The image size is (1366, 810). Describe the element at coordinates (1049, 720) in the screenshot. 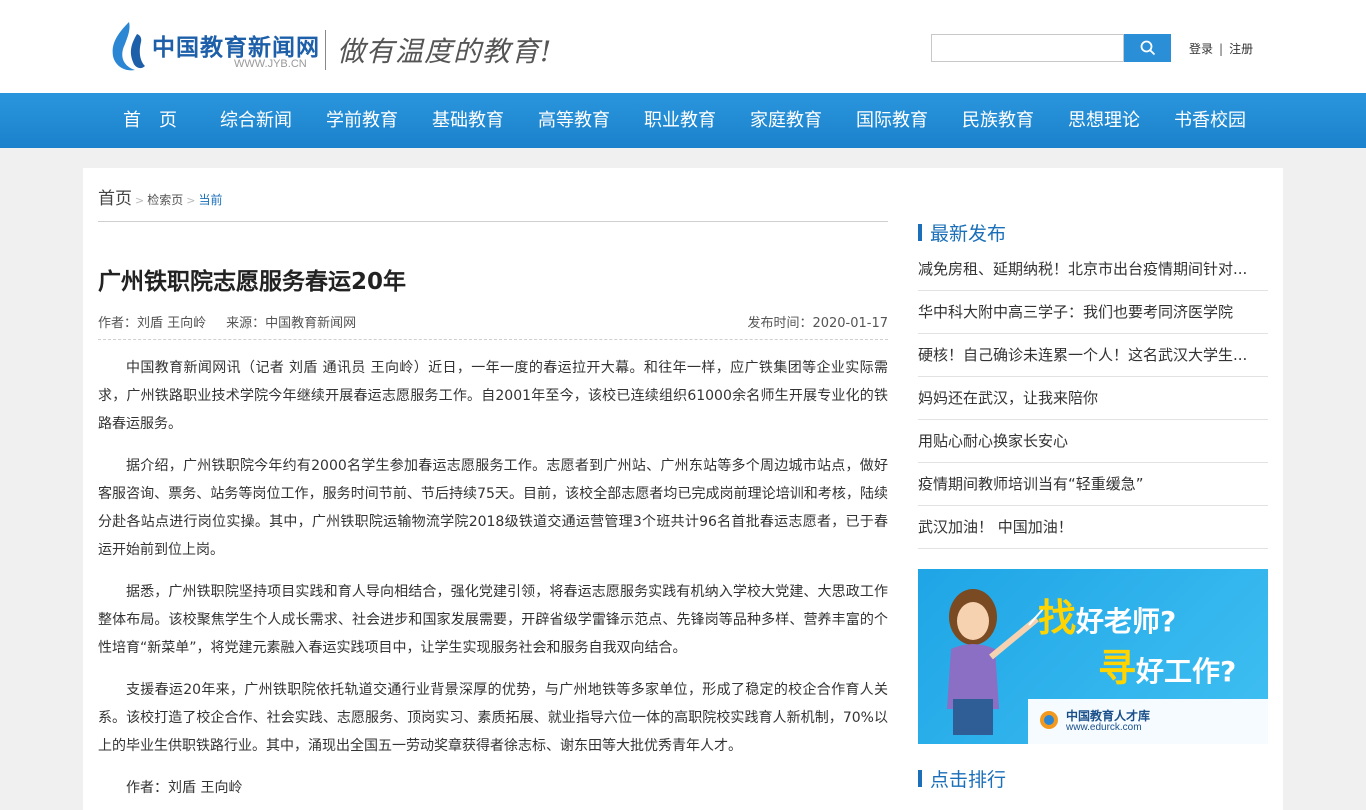

I see `talent-pool-logo-icon` at that location.